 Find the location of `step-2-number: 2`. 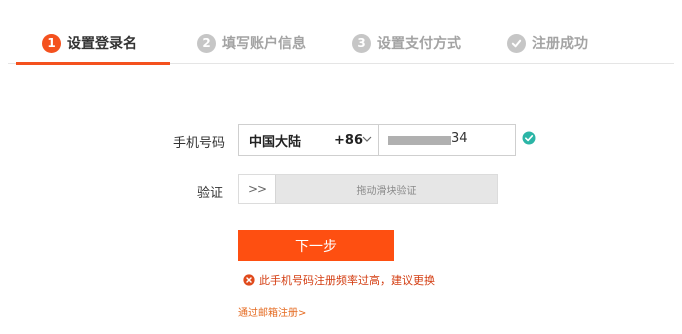

step-2-number: 2 is located at coordinates (206, 43).